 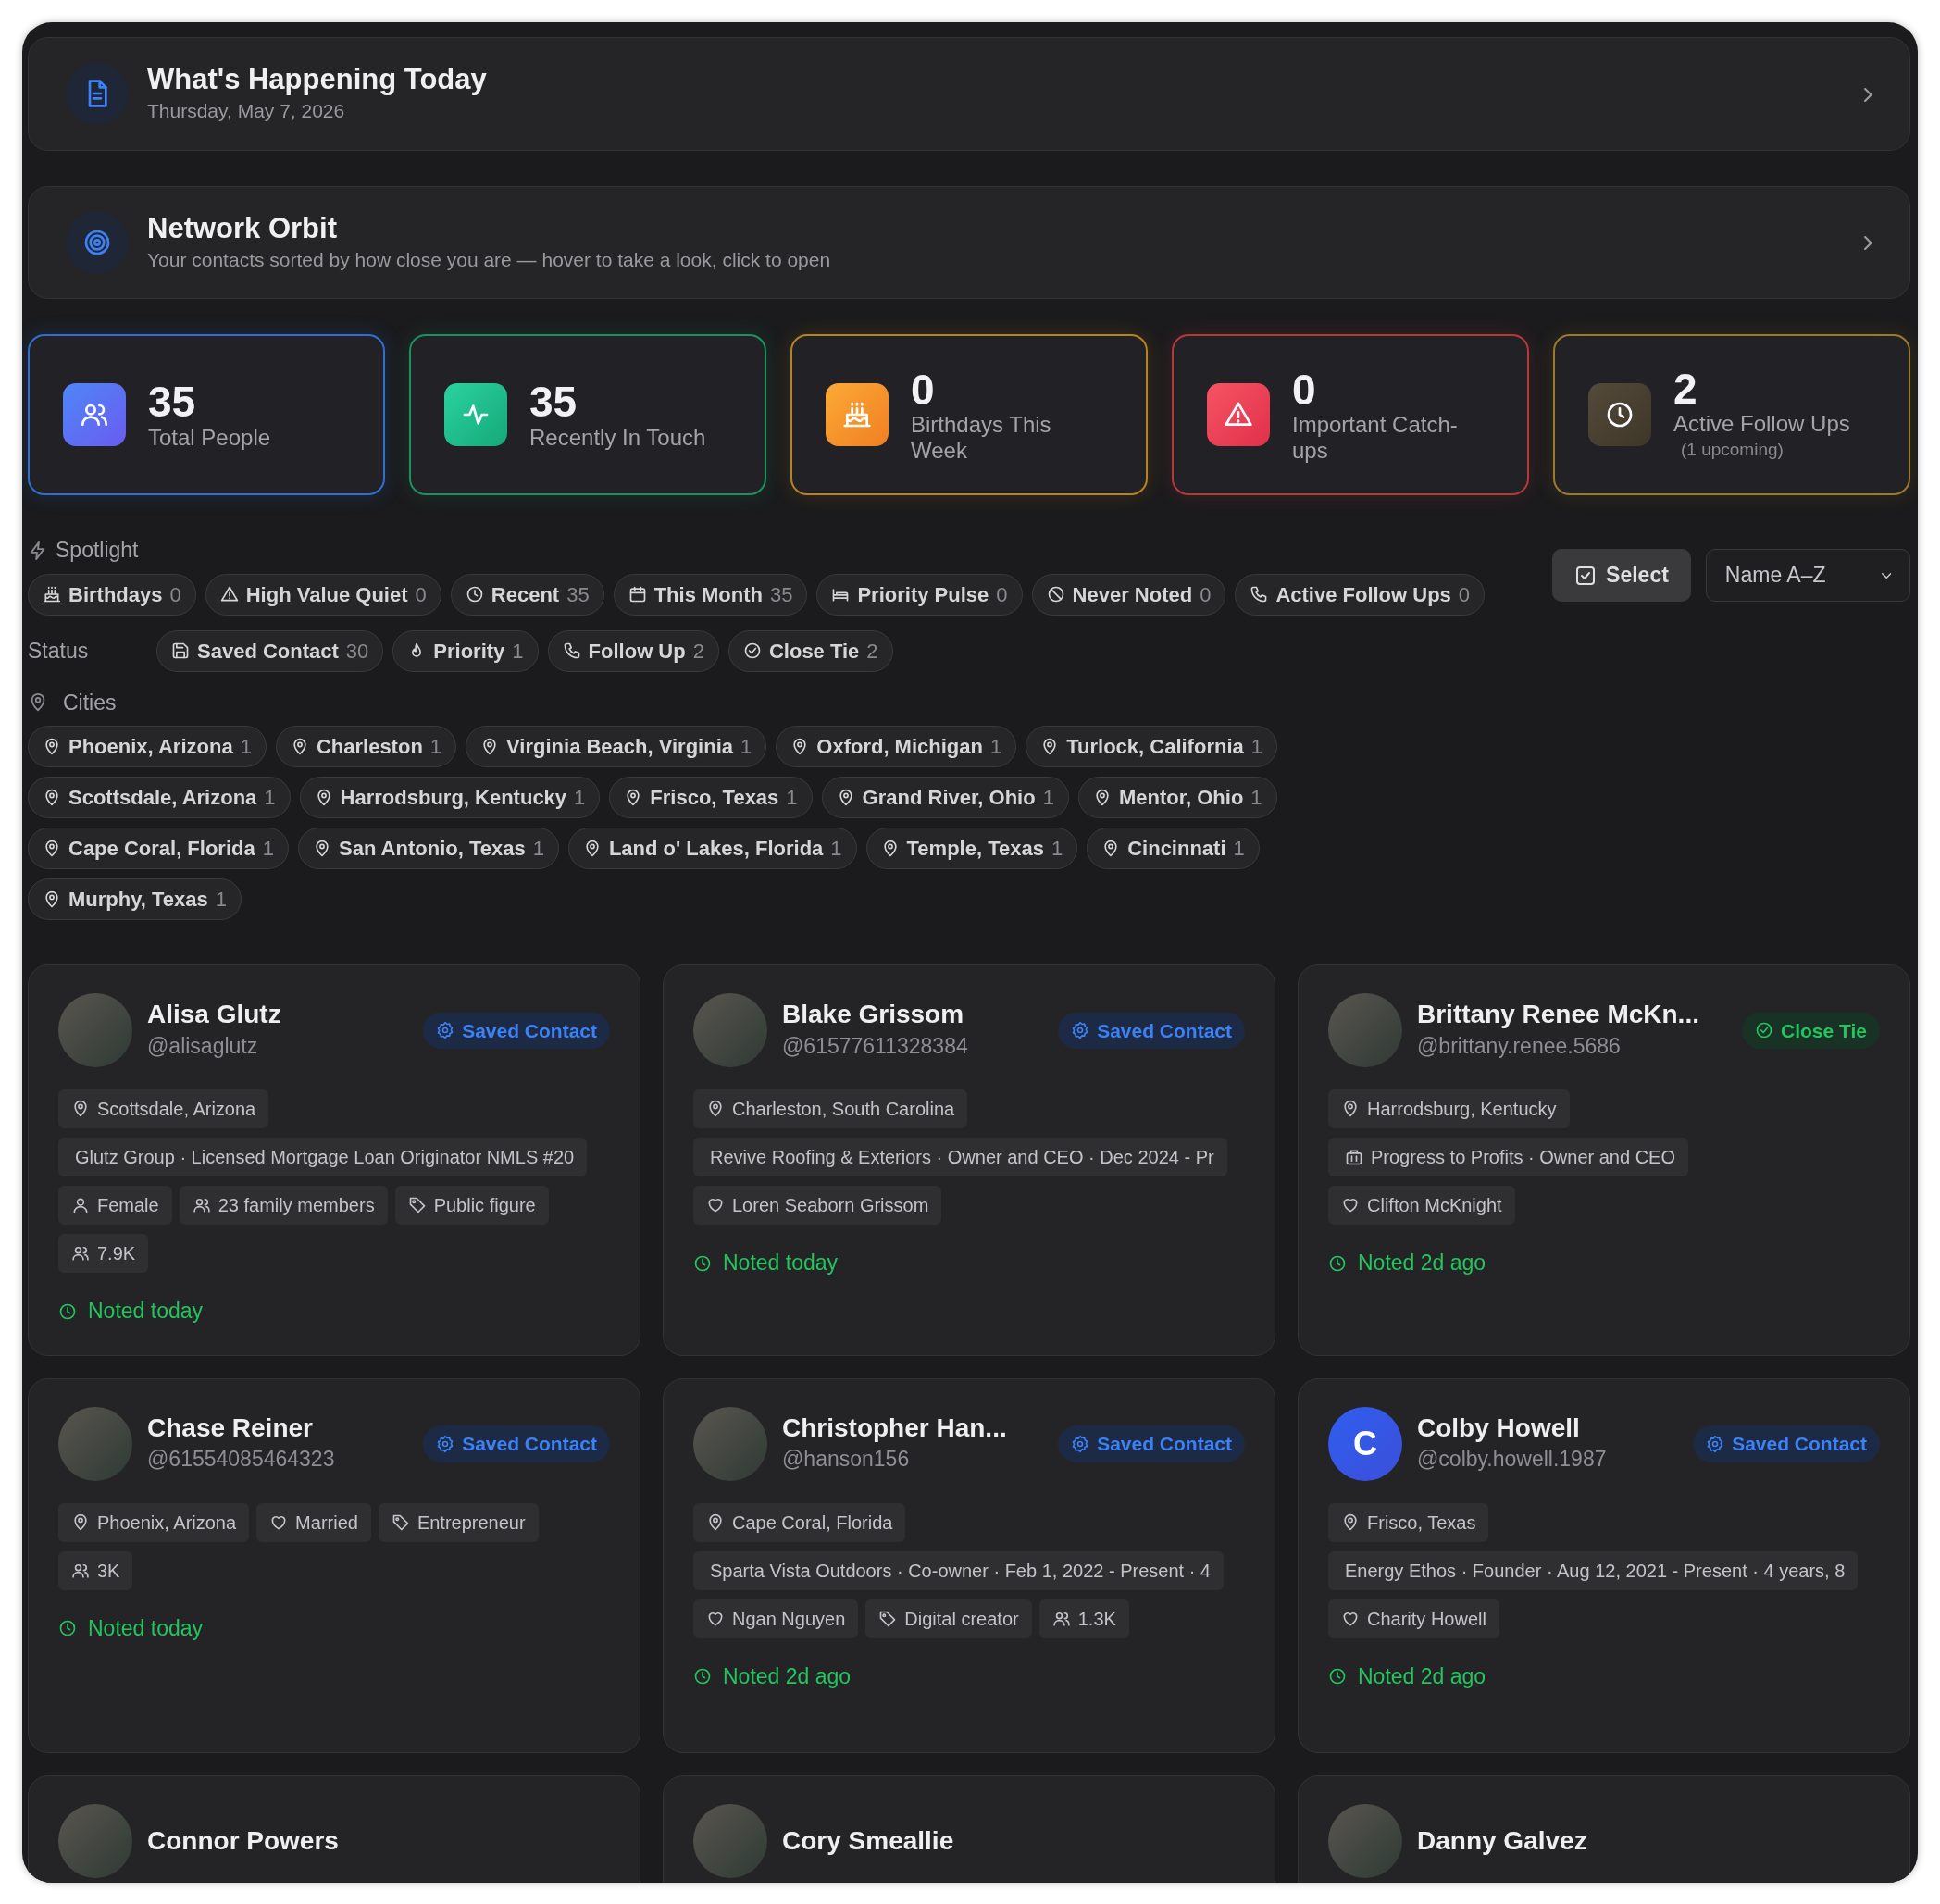 What do you see at coordinates (617, 437) in the screenshot?
I see `stat-label: Recently In Touch` at bounding box center [617, 437].